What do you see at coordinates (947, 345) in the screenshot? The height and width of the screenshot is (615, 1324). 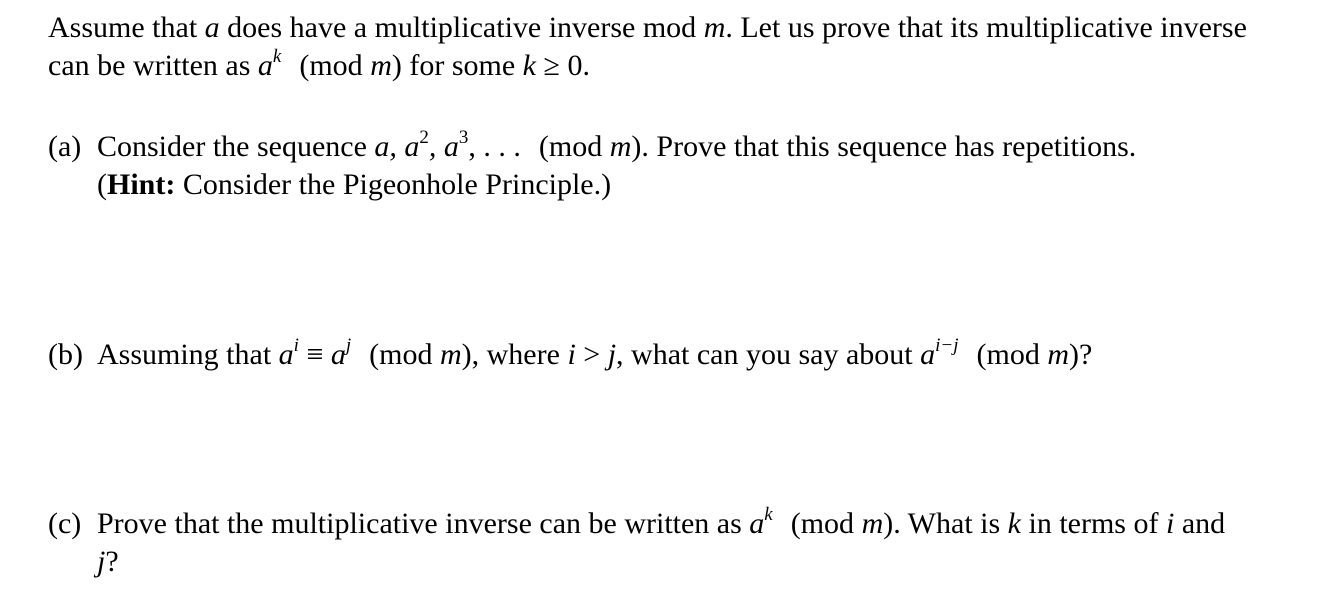 I see `math-exponent-i-minus-j: i−j` at bounding box center [947, 345].